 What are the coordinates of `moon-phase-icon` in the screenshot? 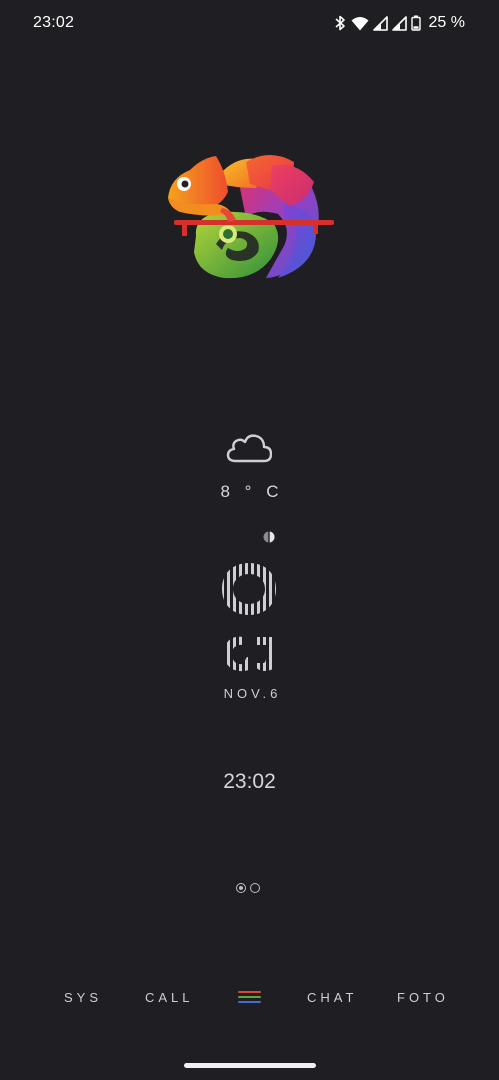 It's located at (269, 537).